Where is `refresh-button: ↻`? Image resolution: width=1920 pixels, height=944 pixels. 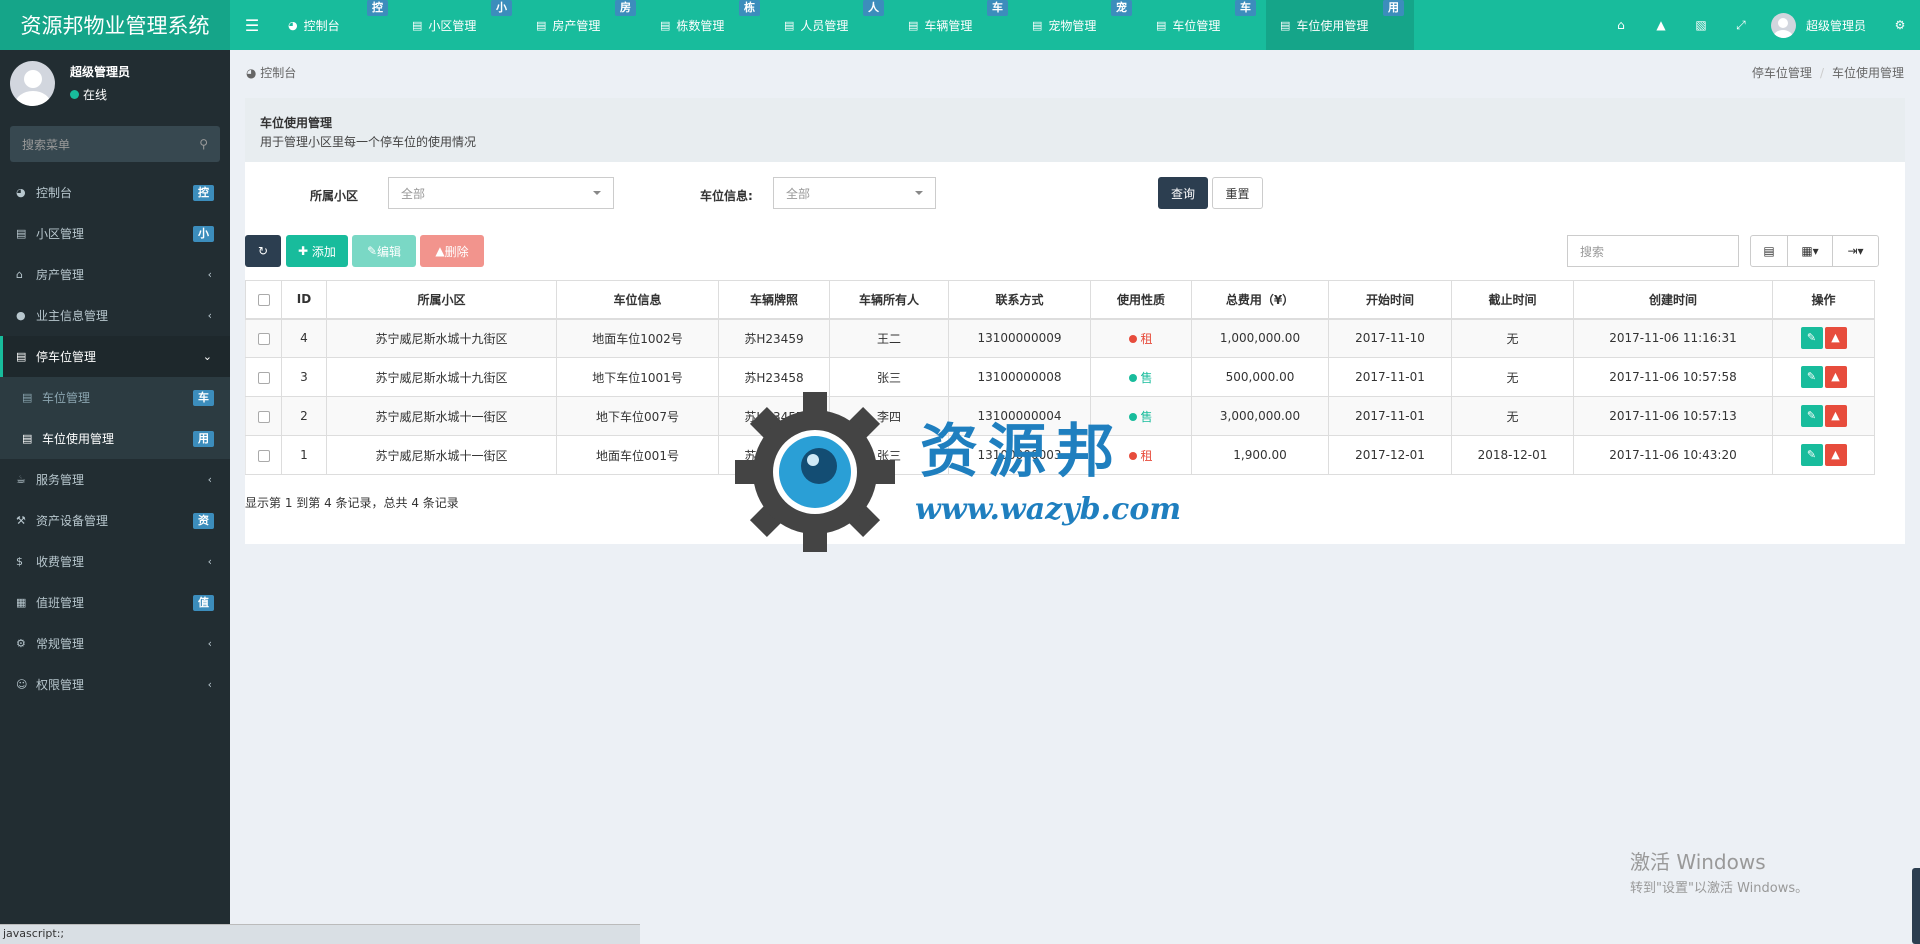 refresh-button: ↻ is located at coordinates (263, 251).